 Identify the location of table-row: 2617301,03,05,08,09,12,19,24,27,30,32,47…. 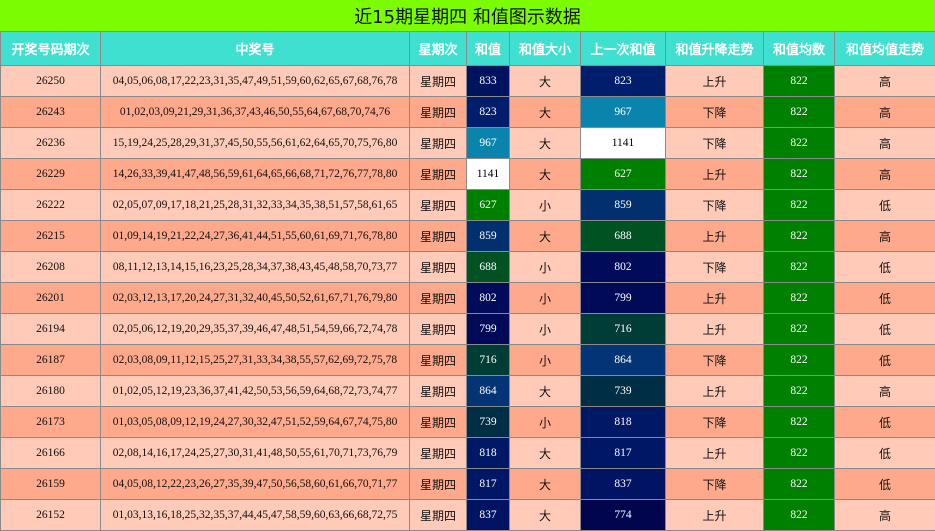
(468, 422).